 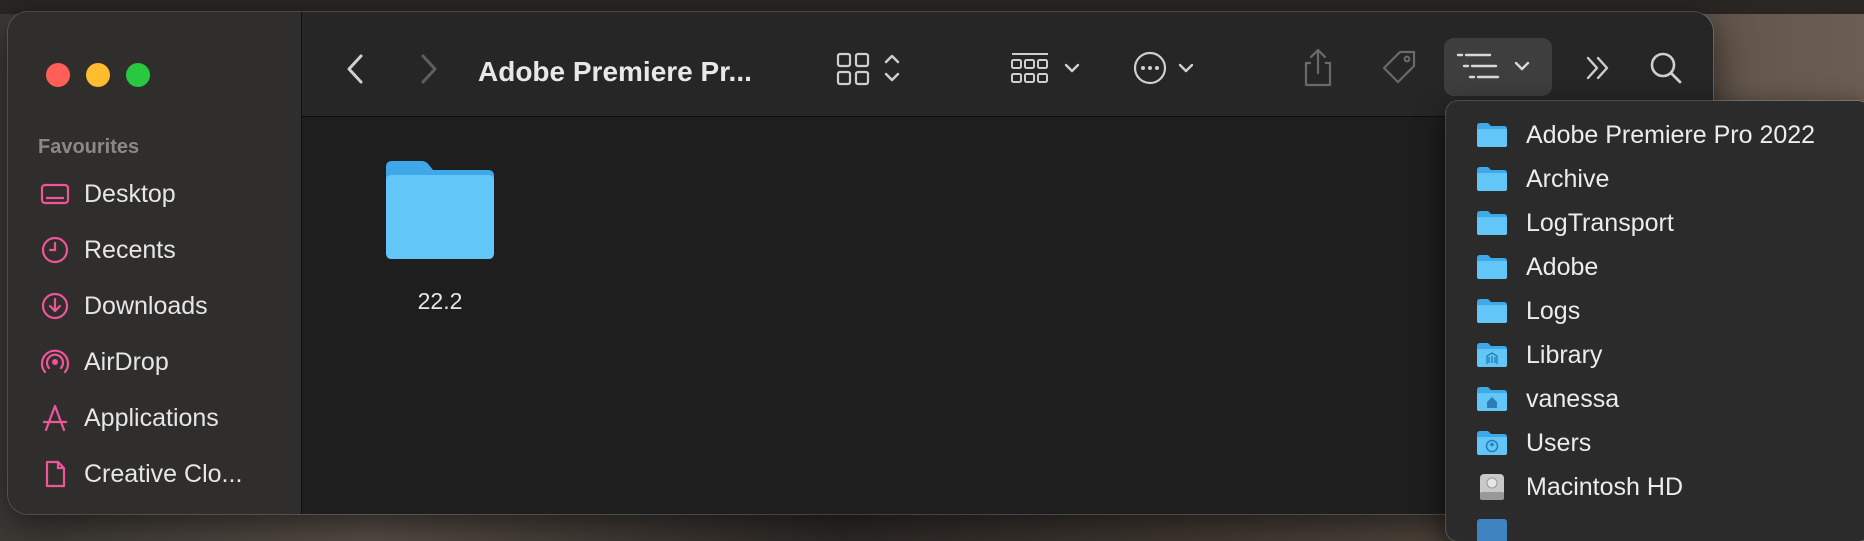 I want to click on path-menu-label: Adobe, so click(x=1562, y=266).